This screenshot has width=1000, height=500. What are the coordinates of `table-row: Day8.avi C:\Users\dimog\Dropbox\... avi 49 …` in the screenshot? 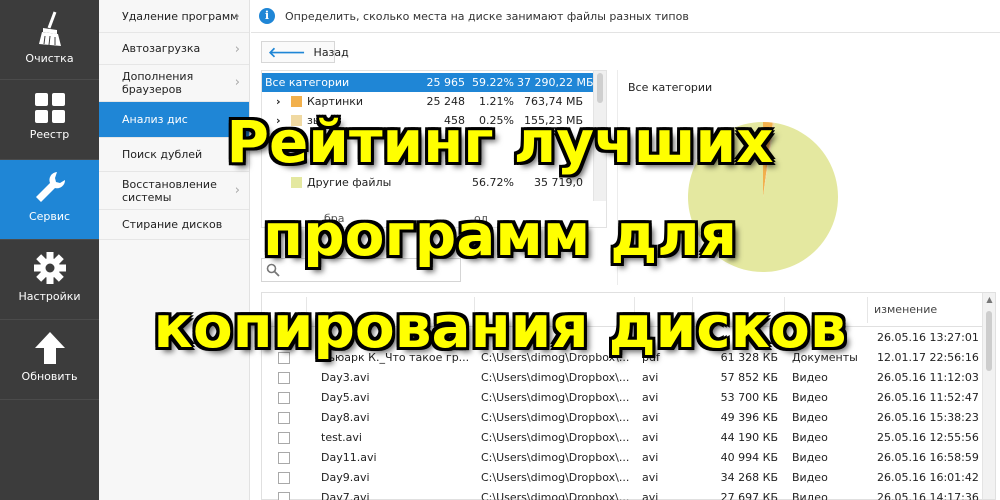 It's located at (623, 418).